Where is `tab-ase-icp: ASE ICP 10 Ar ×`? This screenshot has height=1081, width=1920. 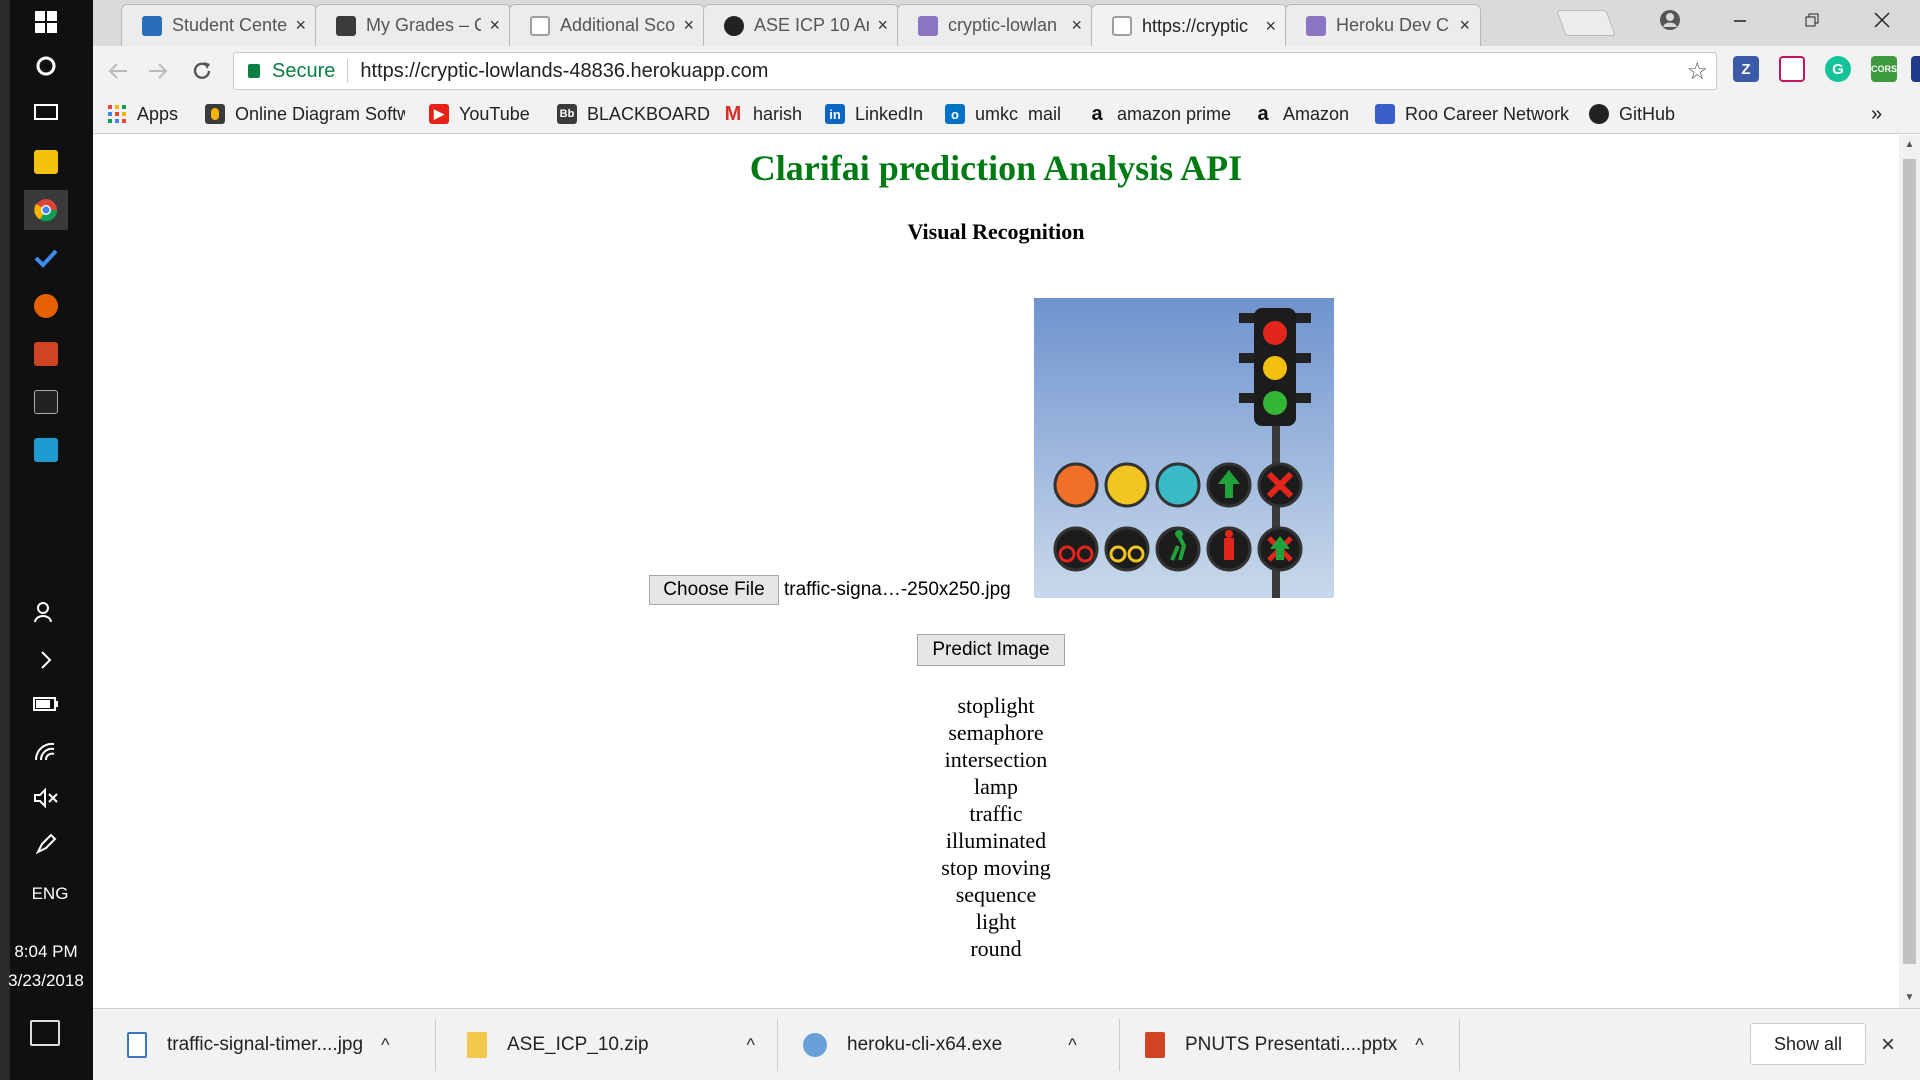 tab-ase-icp: ASE ICP 10 Ar × is located at coordinates (801, 25).